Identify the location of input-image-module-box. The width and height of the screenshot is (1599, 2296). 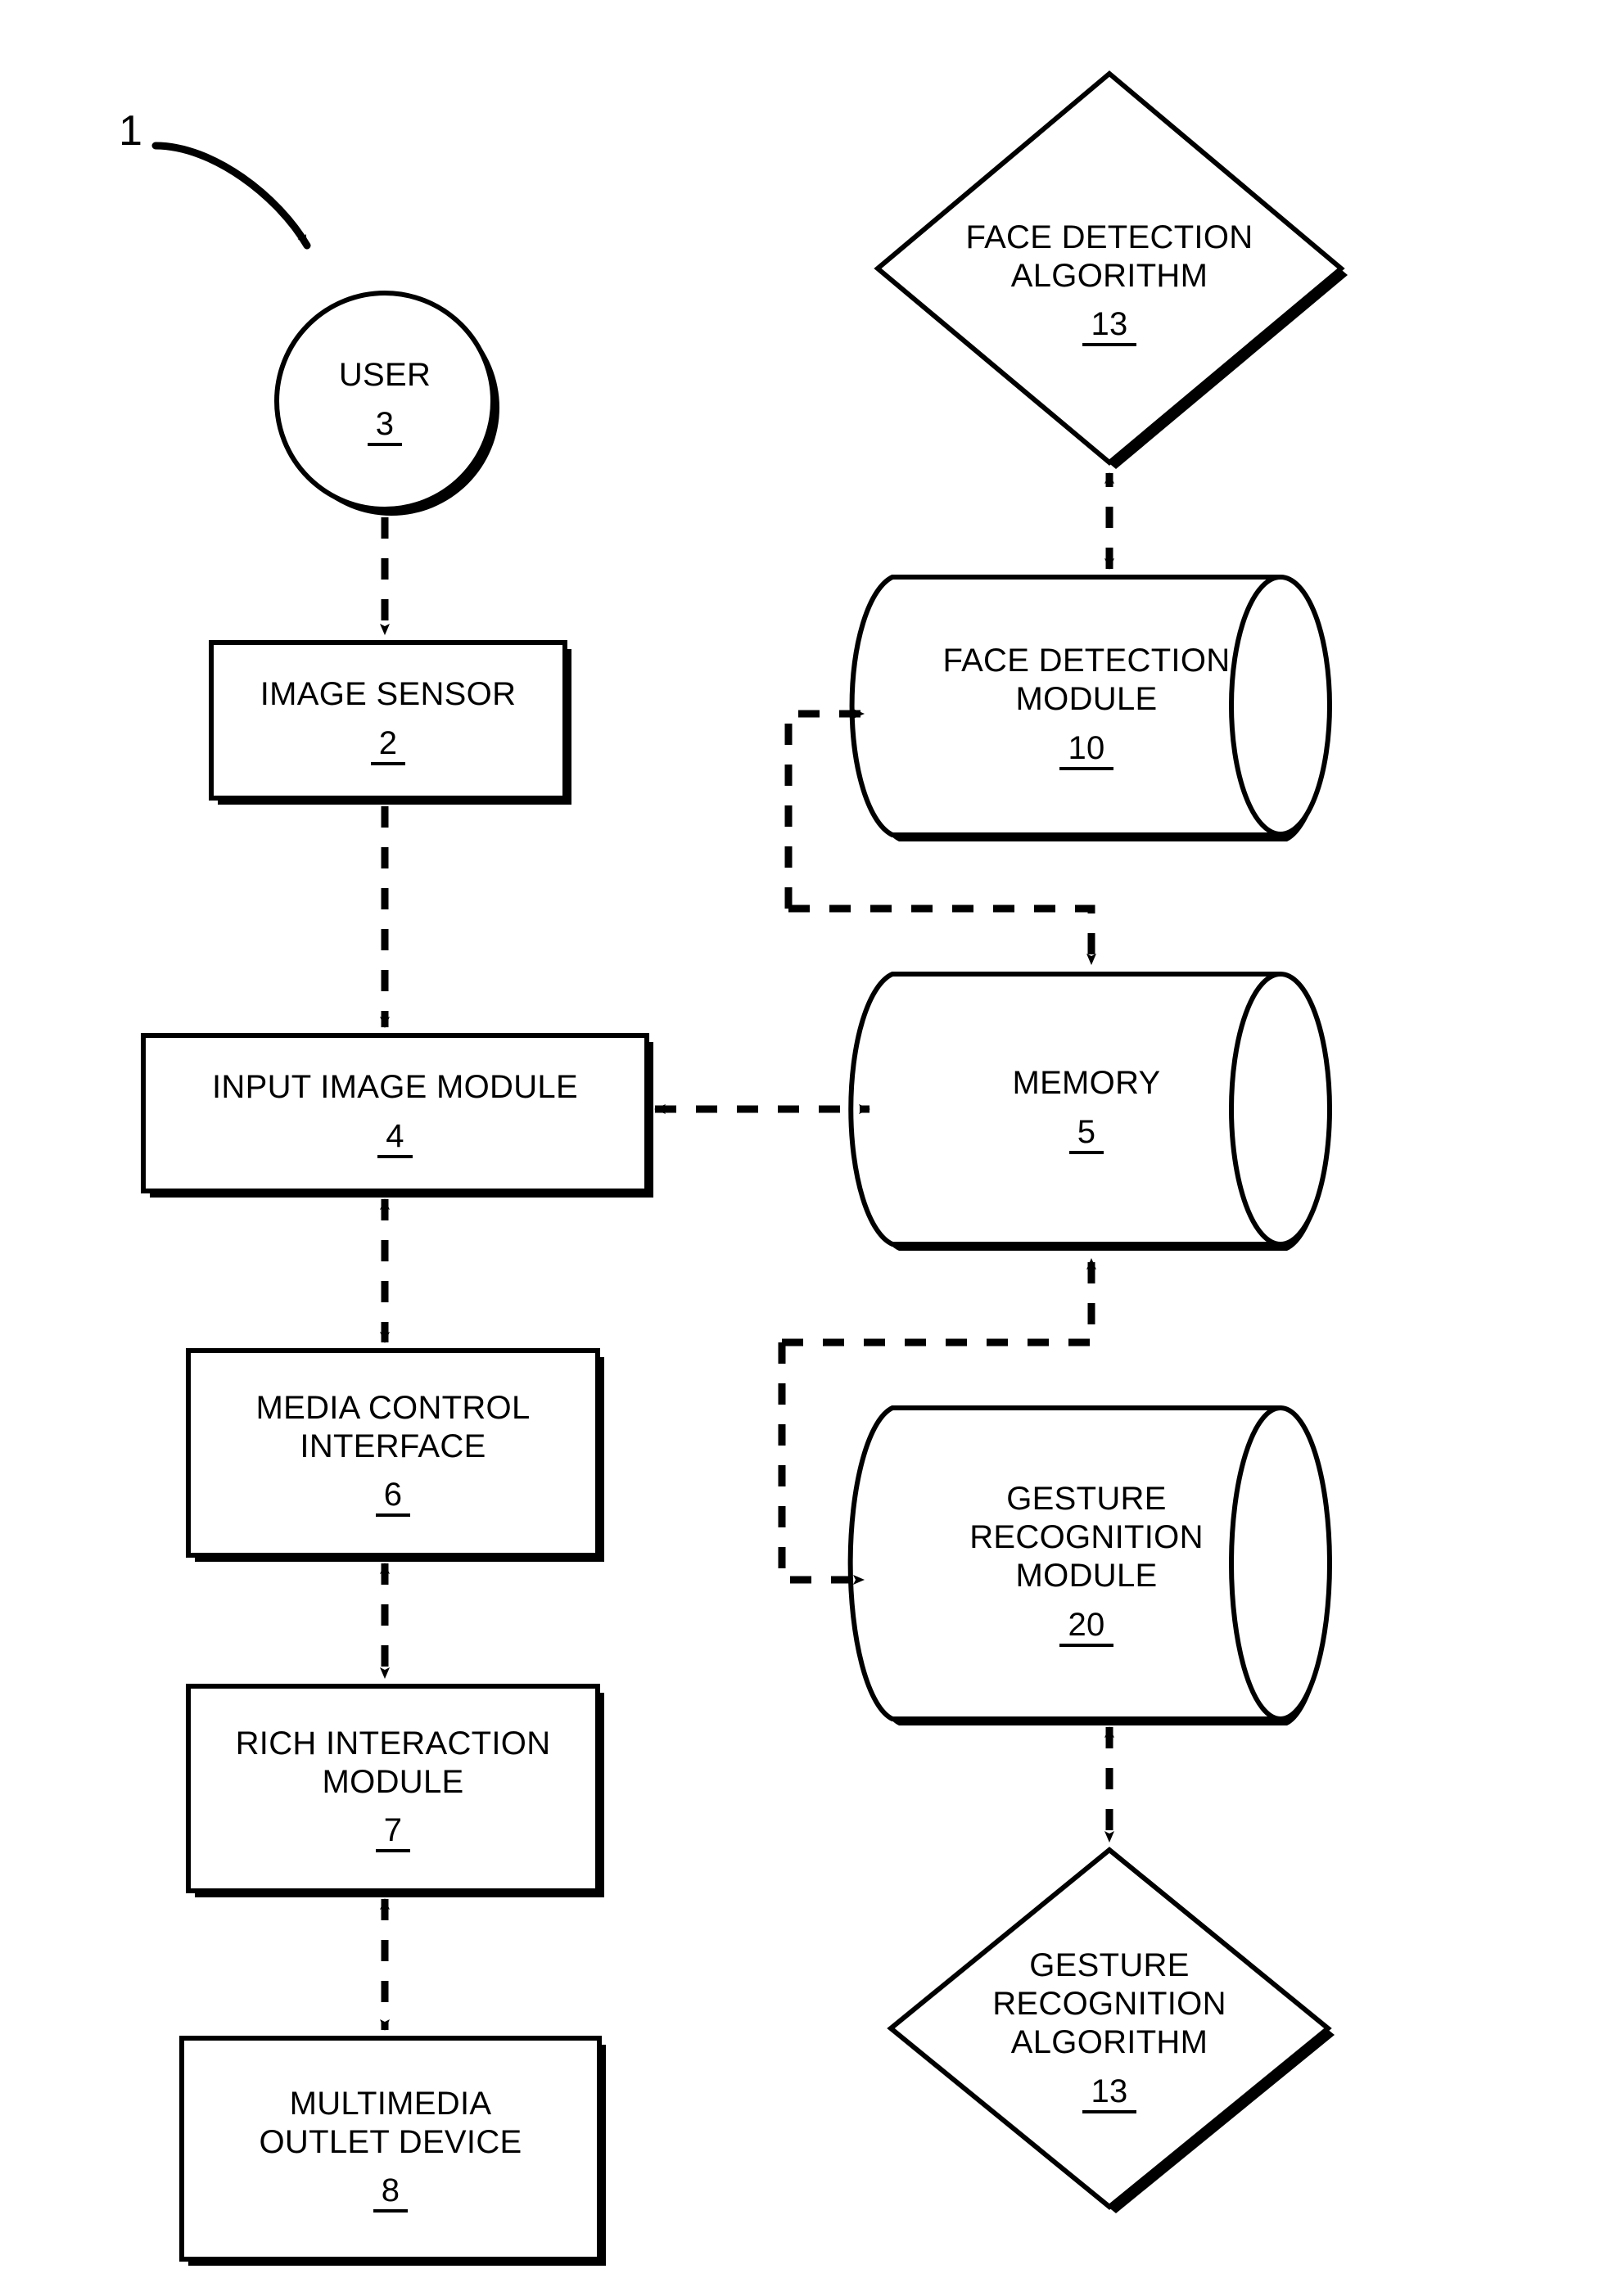
(395, 1113).